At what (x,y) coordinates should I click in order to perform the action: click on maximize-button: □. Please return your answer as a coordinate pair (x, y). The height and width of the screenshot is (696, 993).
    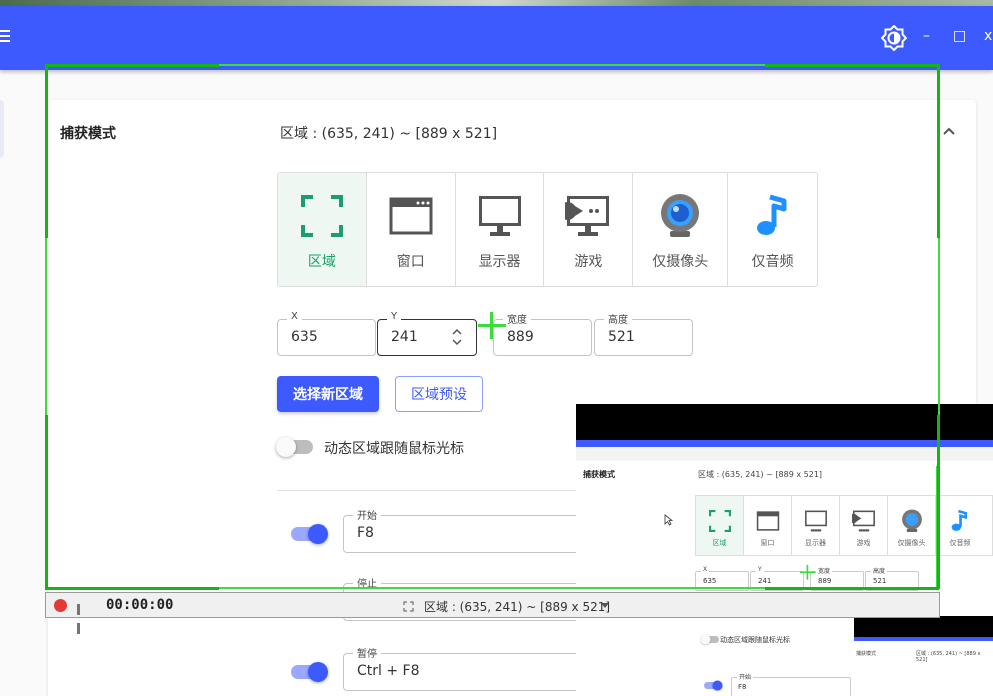
    Looking at the image, I should click on (959, 36).